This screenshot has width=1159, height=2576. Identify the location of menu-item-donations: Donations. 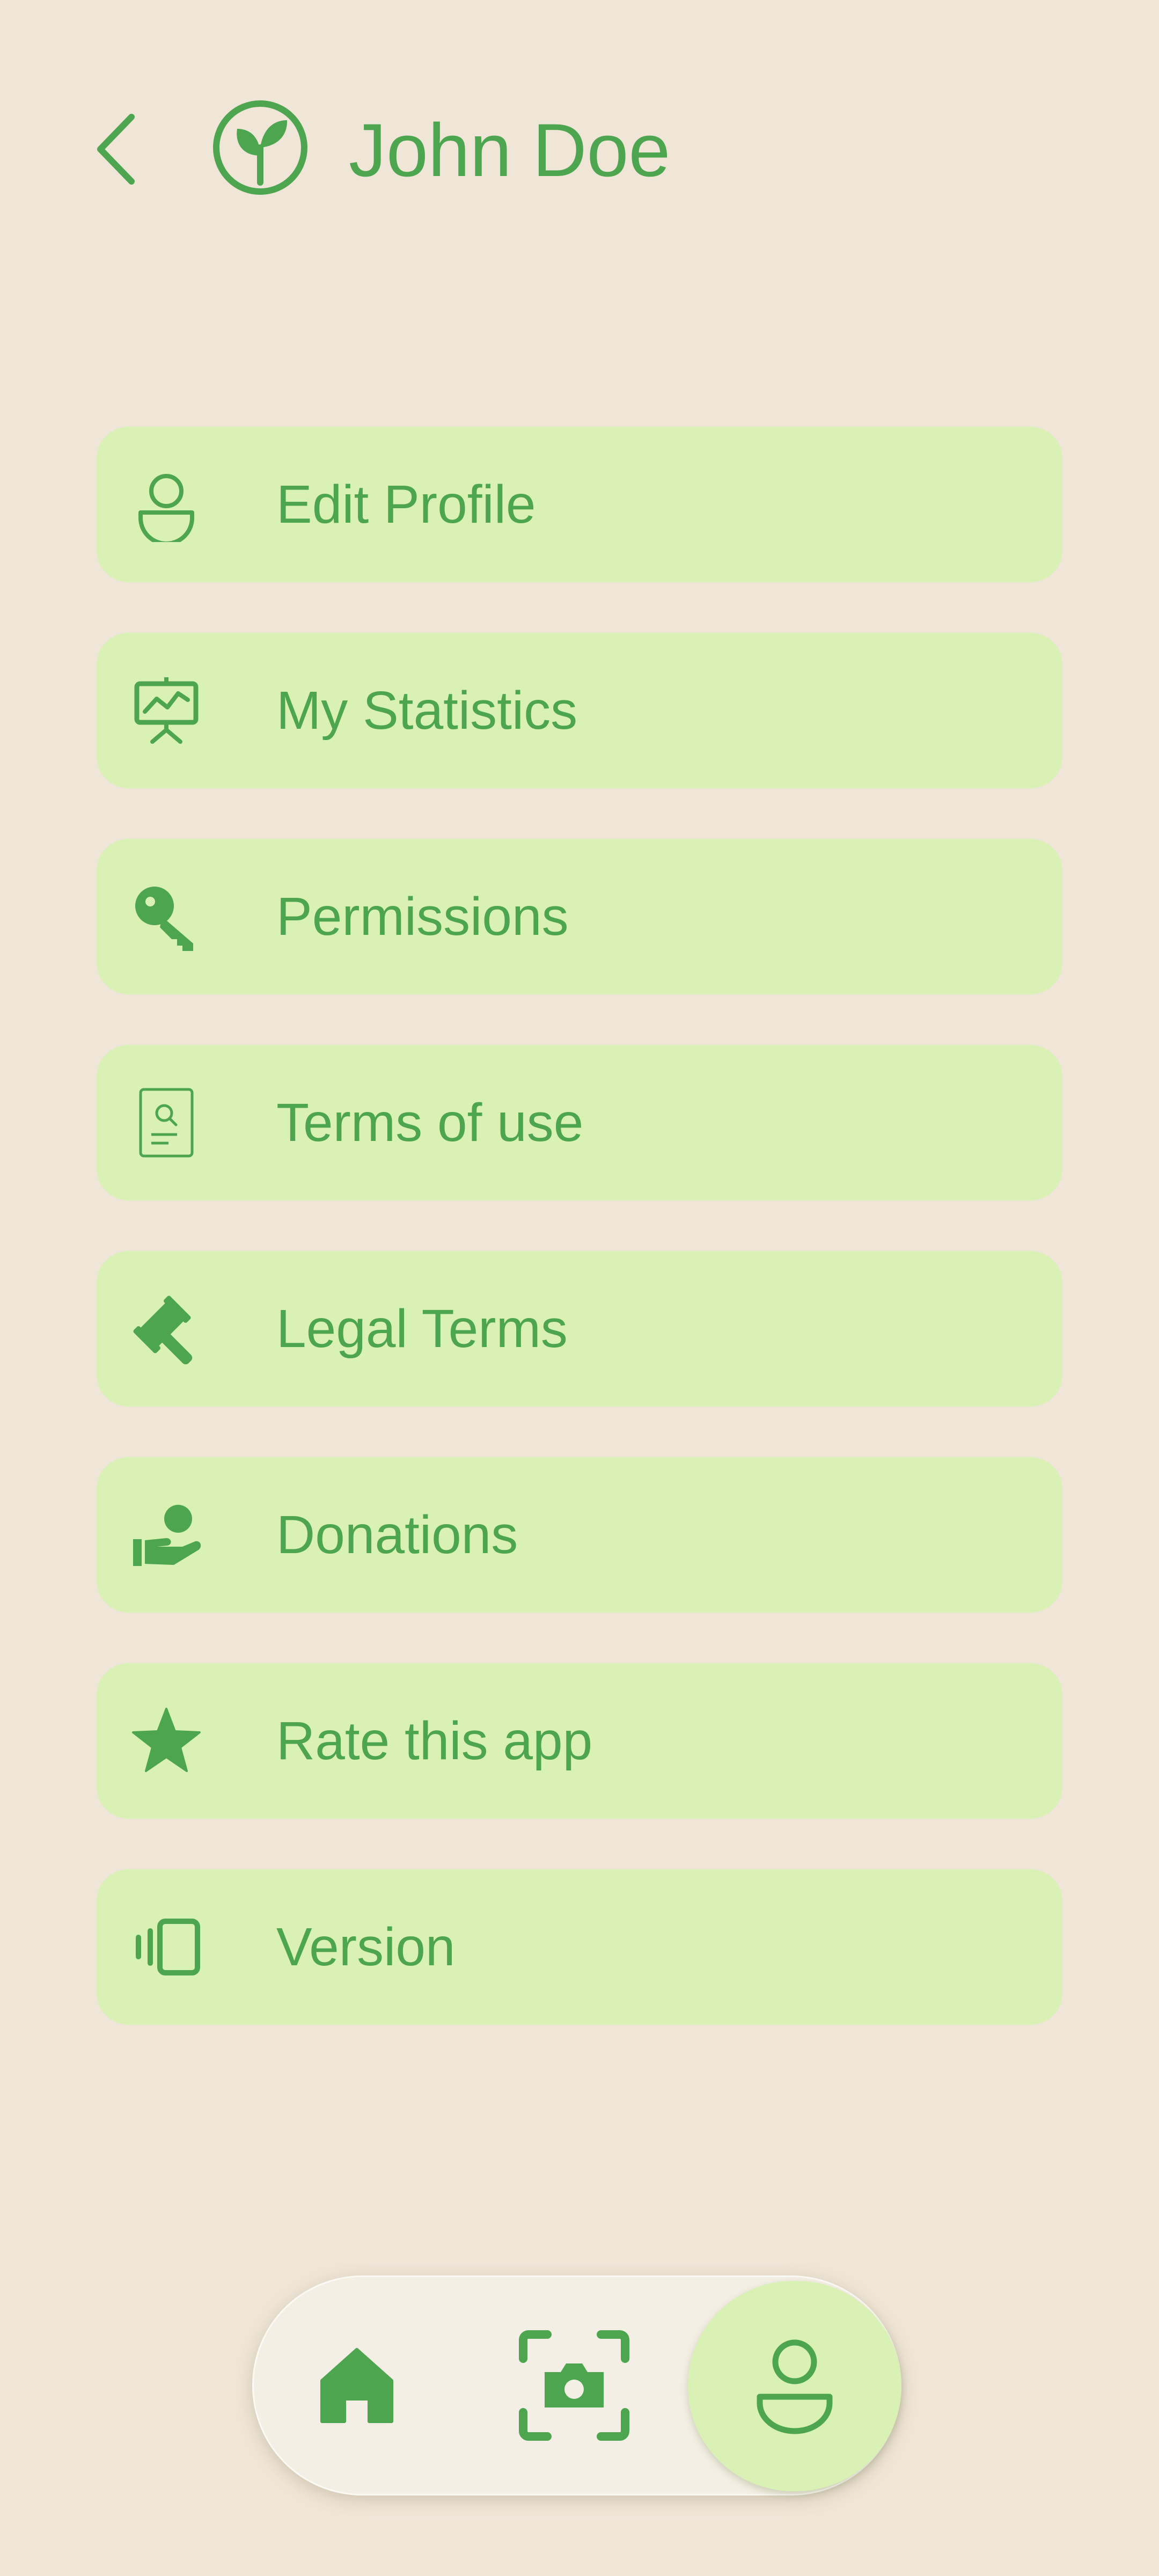
(579, 1535).